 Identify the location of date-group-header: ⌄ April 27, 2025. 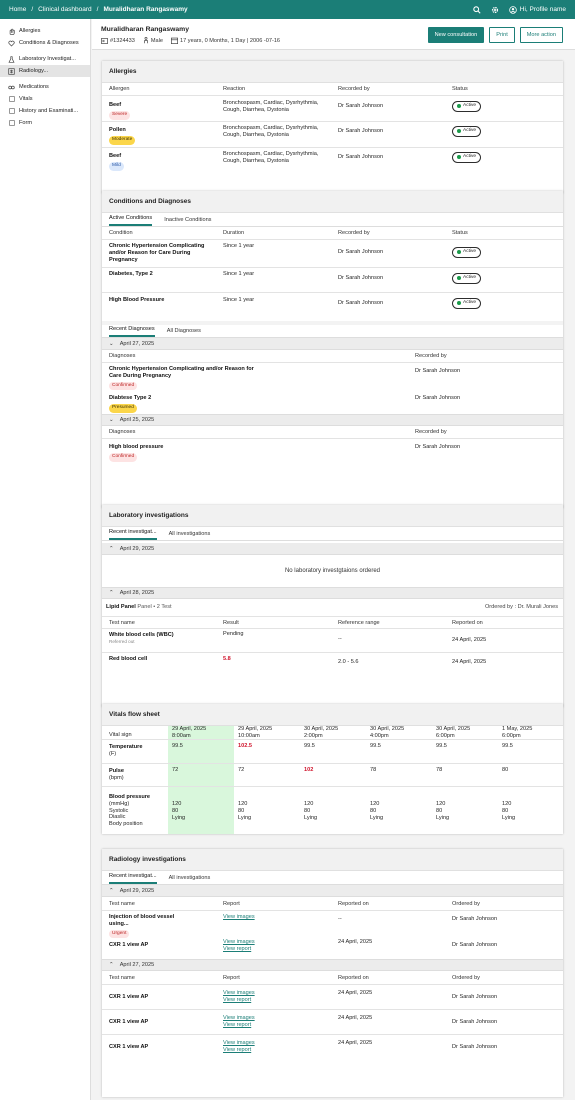
(332, 344).